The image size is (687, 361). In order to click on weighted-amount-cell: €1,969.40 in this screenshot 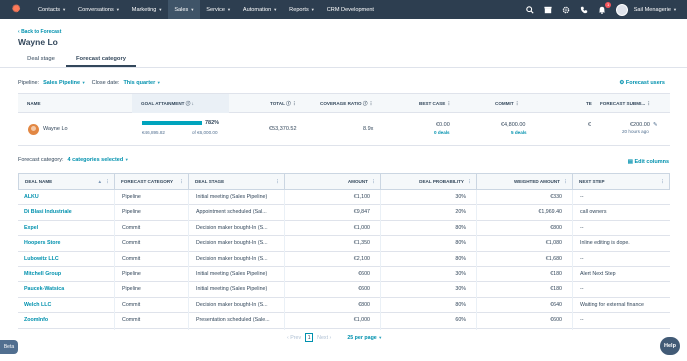, I will do `click(550, 212)`.